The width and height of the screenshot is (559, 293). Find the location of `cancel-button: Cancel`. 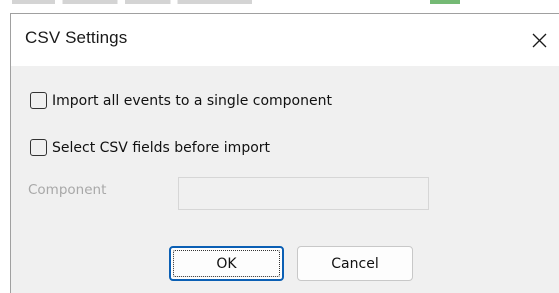

cancel-button: Cancel is located at coordinates (355, 263).